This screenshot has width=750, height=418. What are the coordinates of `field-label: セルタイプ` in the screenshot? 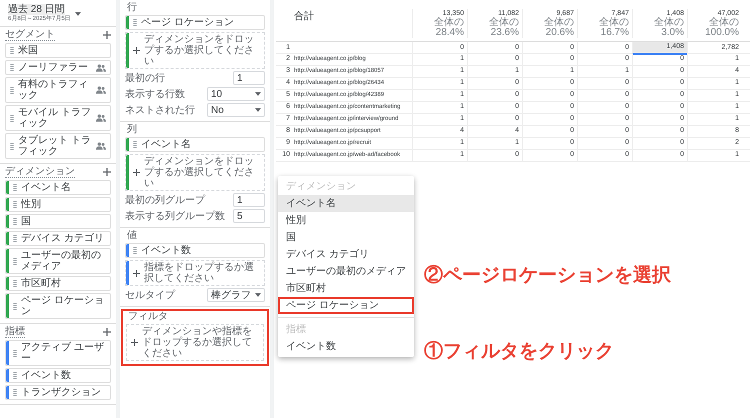 It's located at (150, 295).